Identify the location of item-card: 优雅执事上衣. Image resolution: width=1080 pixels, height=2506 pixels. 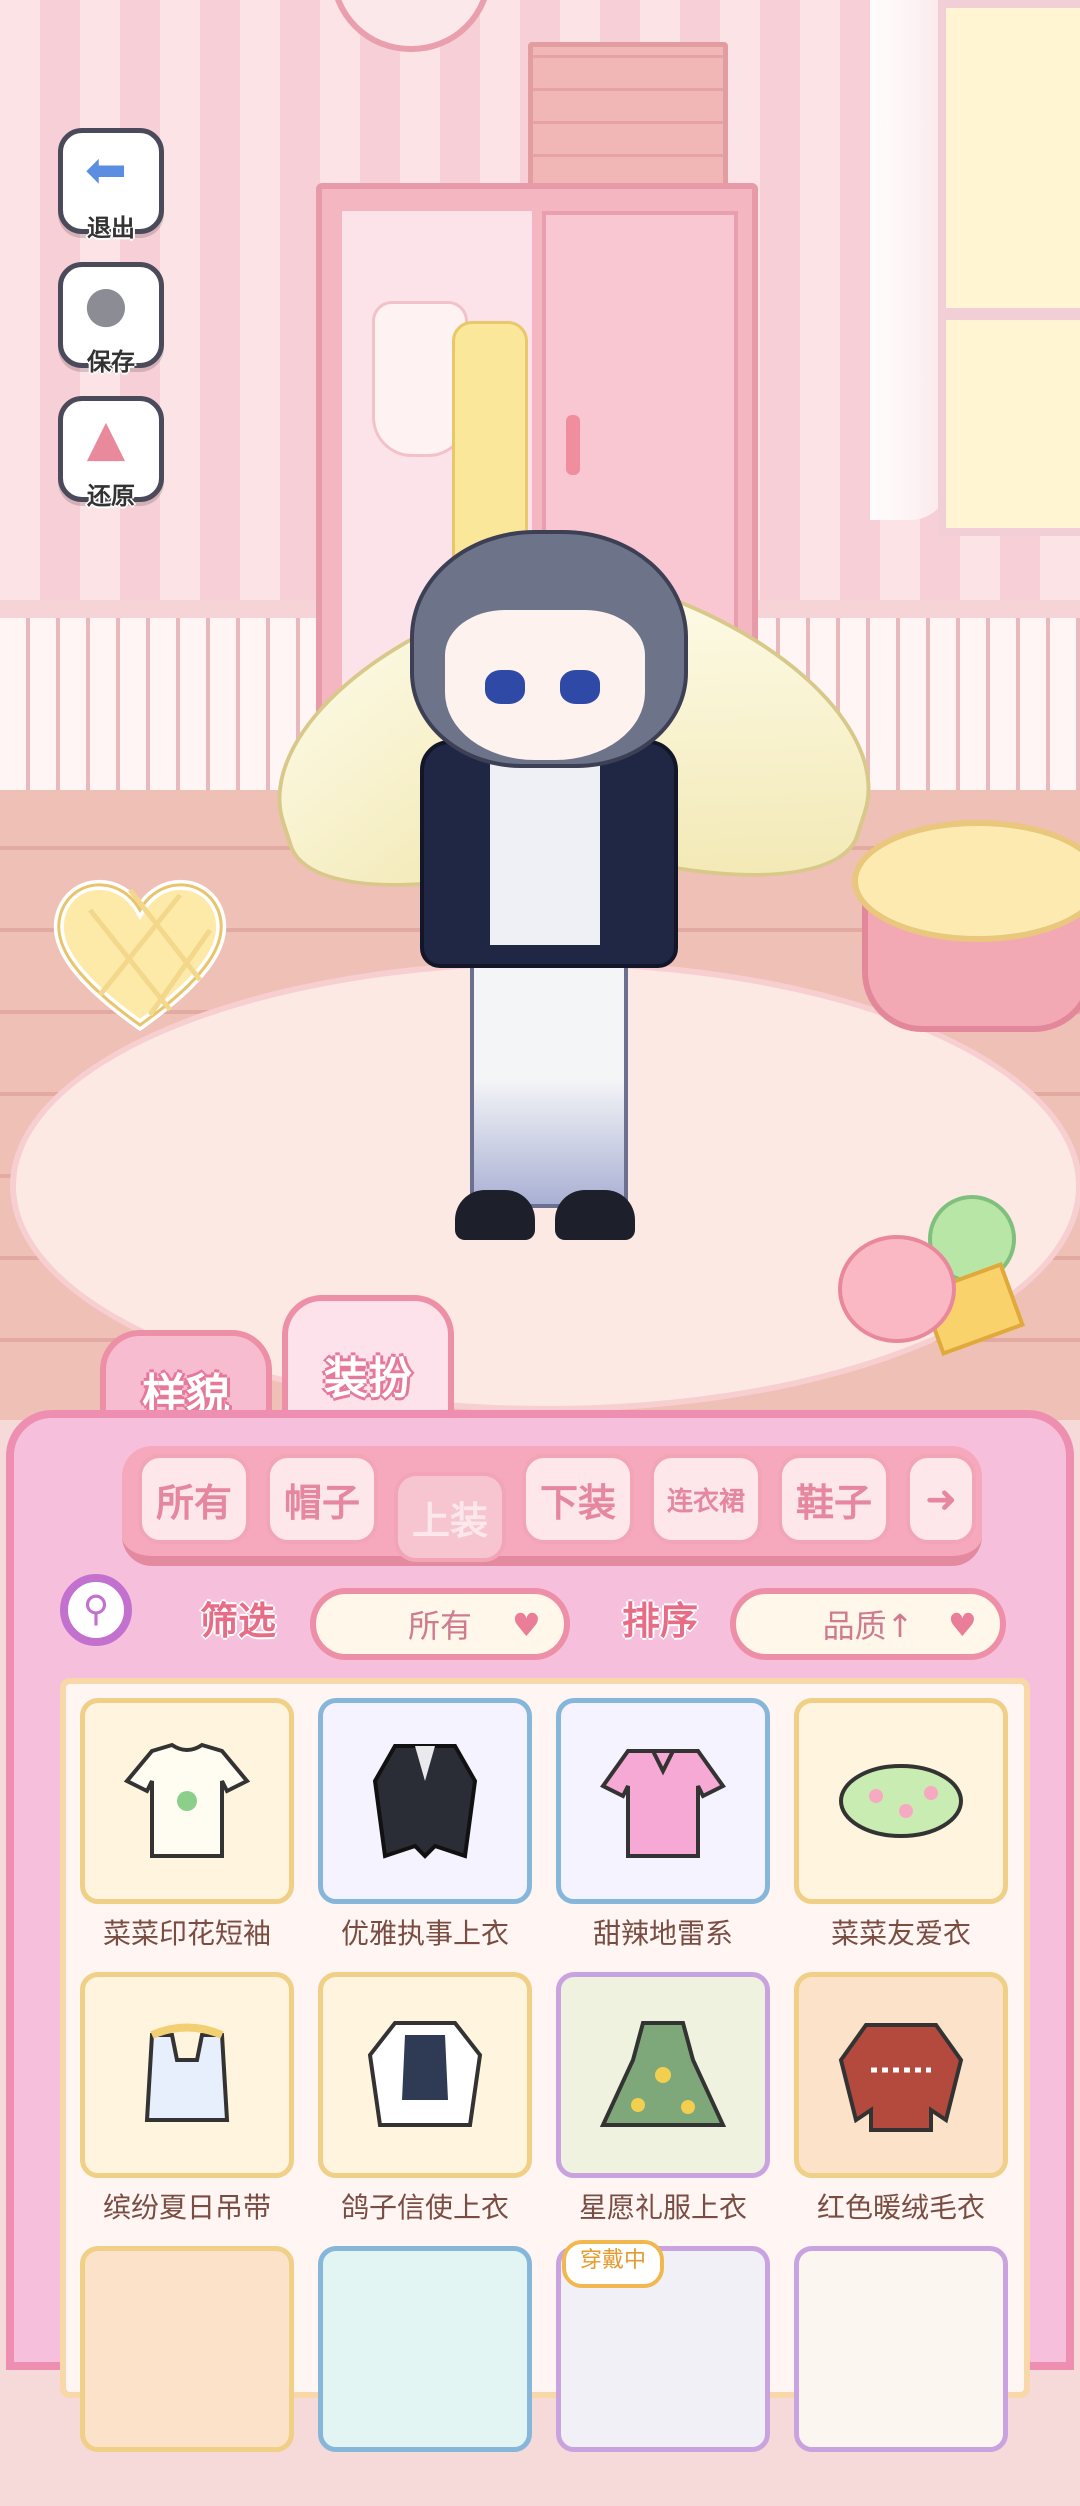
(425, 1828).